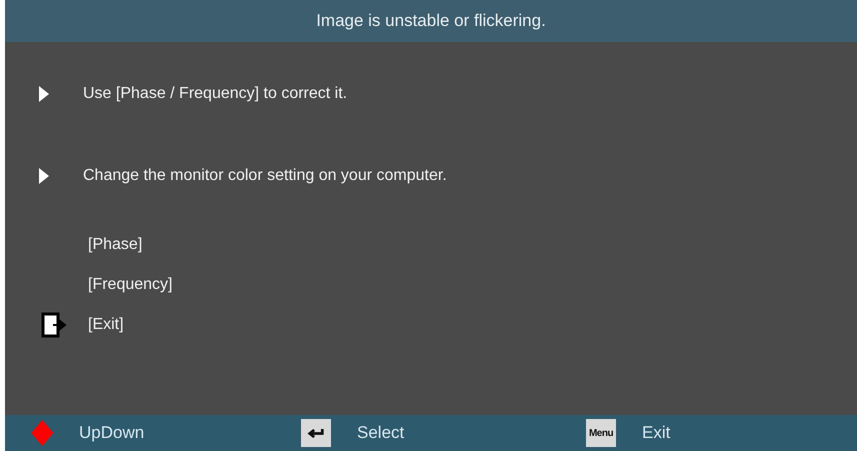 The width and height of the screenshot is (857, 451). Describe the element at coordinates (115, 245) in the screenshot. I see `menu-option: [Phase]` at that location.